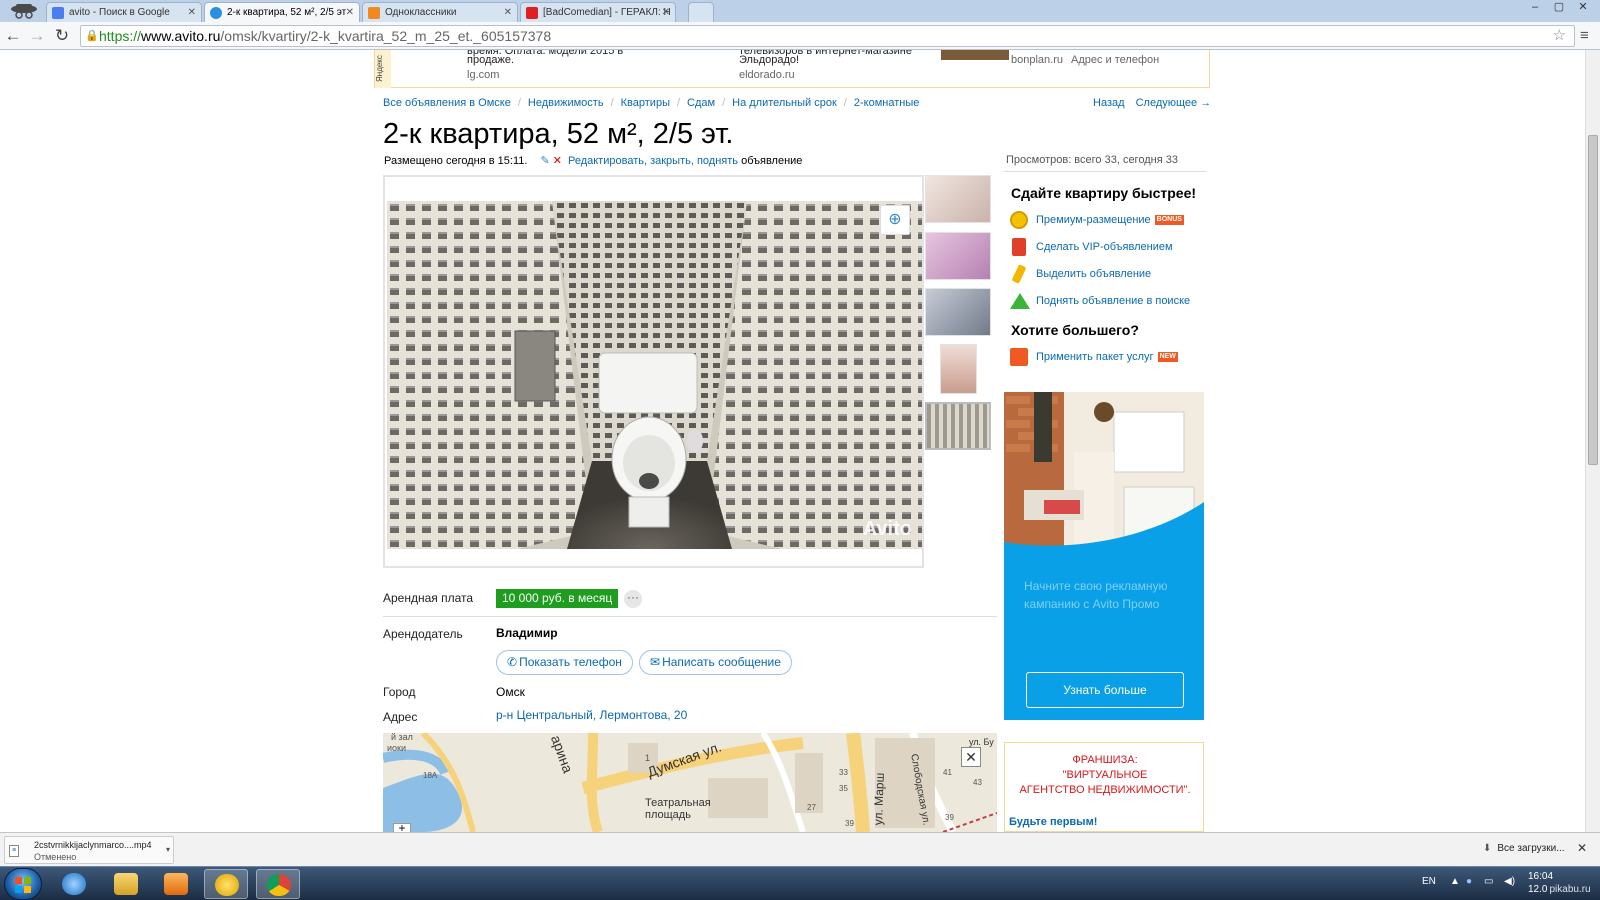 This screenshot has width=1600, height=900. Describe the element at coordinates (14, 851) in the screenshot. I see `file-icon: ≡` at that location.